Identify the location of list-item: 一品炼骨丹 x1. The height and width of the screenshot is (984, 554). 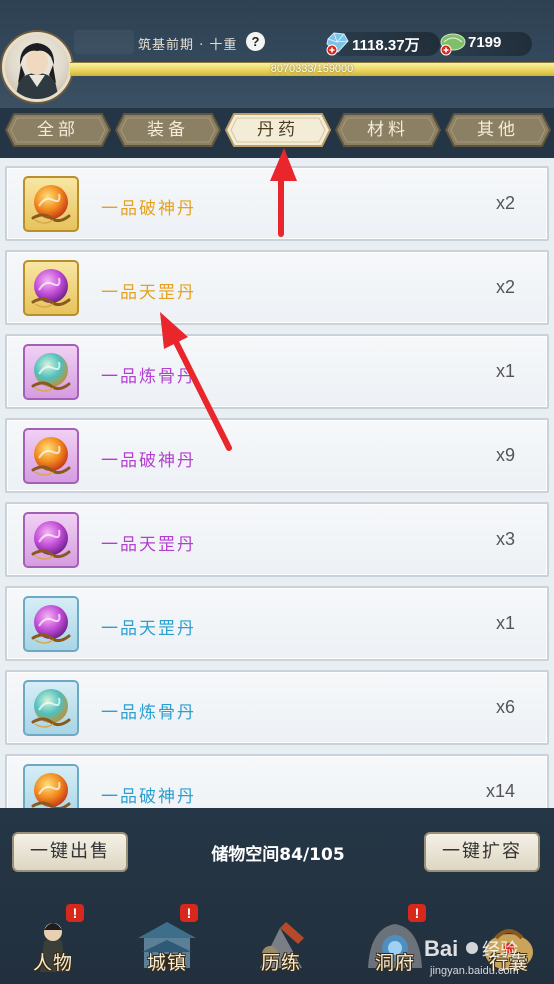
(277, 371).